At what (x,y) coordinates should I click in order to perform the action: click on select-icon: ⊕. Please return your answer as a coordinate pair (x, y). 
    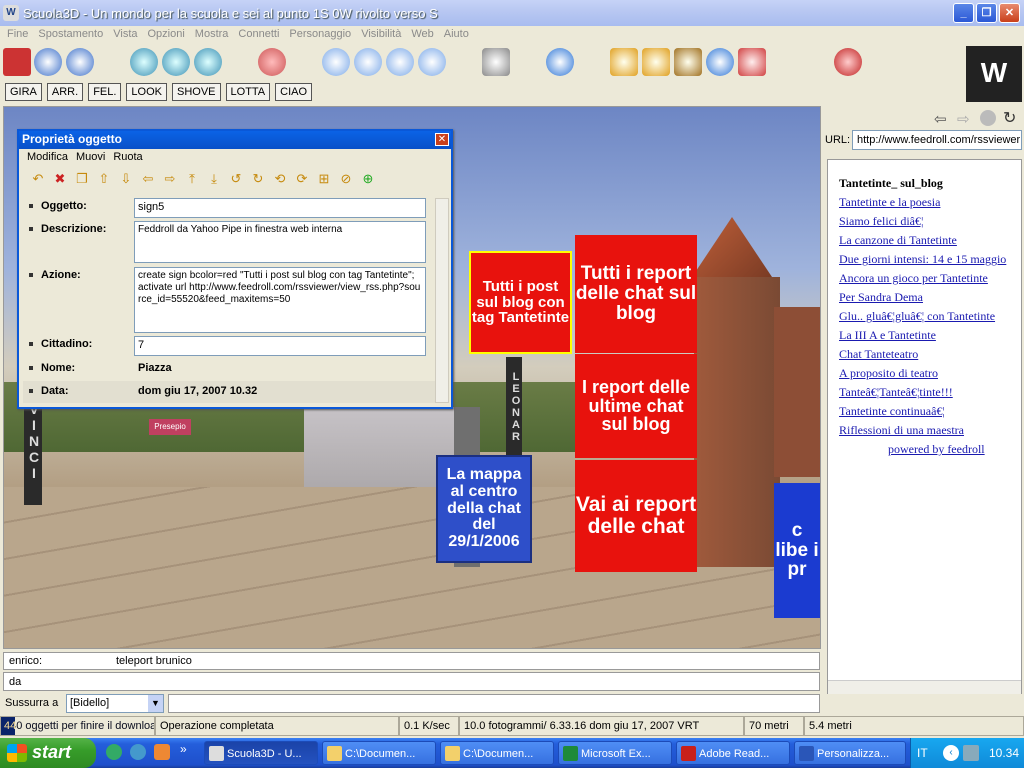
    Looking at the image, I should click on (368, 179).